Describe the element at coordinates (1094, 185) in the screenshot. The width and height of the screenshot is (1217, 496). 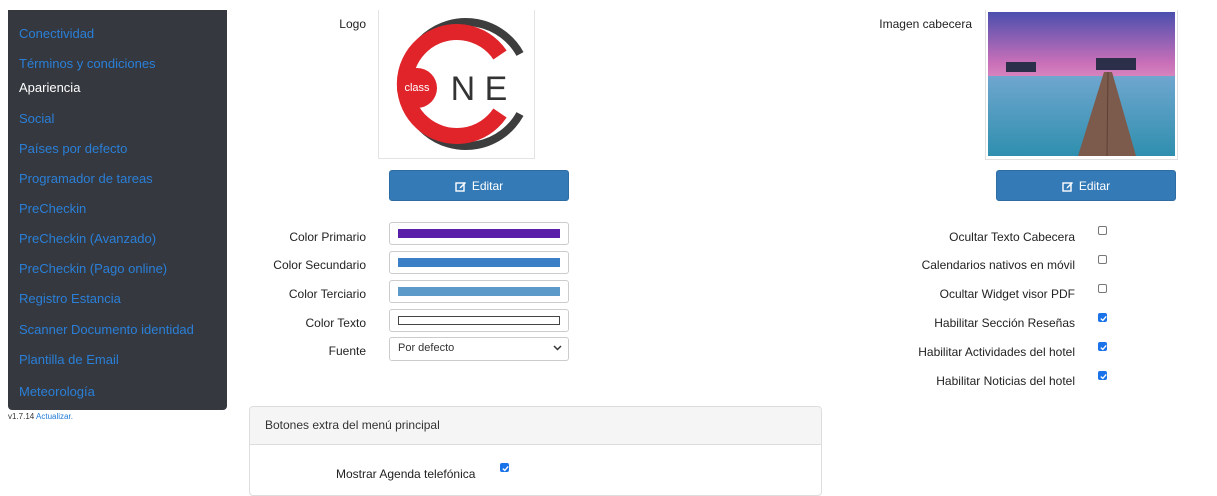
I see `edit-header-image-label: Editar` at that location.